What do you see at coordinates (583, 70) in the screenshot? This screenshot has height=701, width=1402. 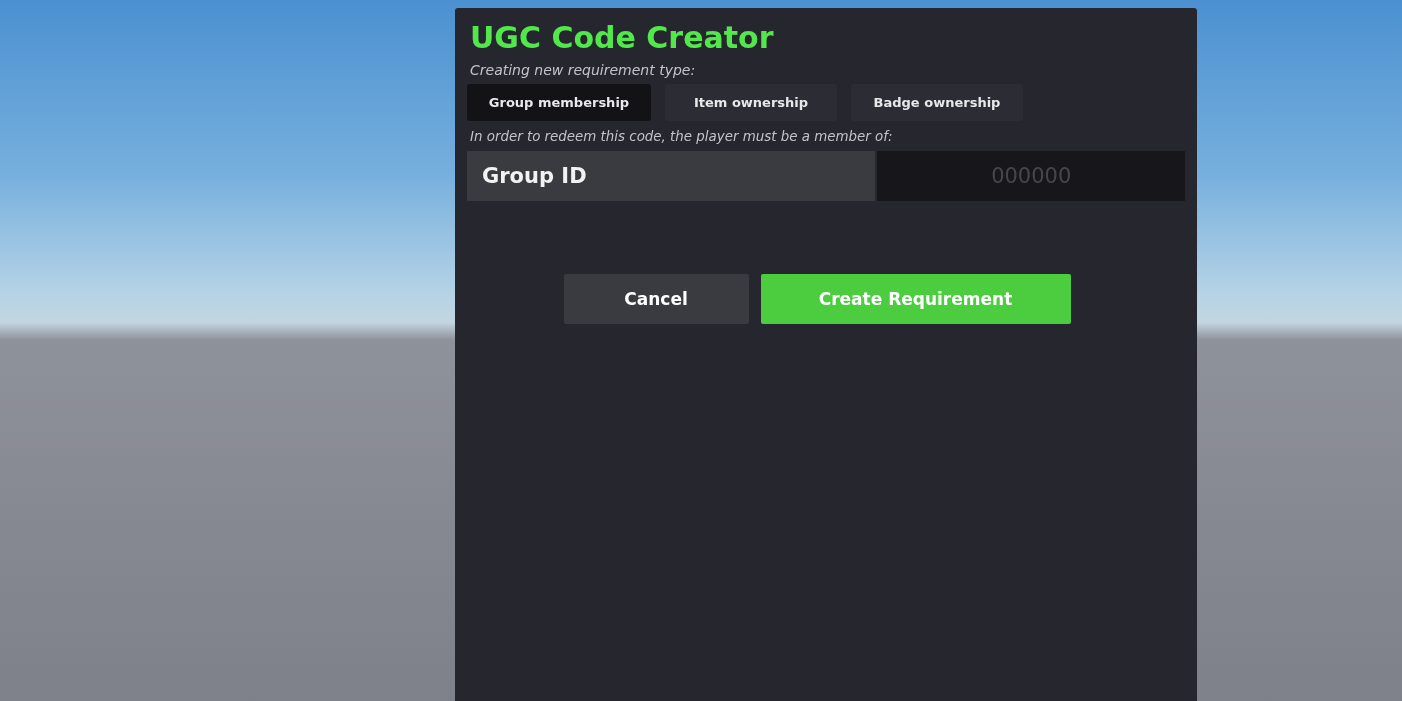 I see `subtitle-text: Creating new requirement type:` at bounding box center [583, 70].